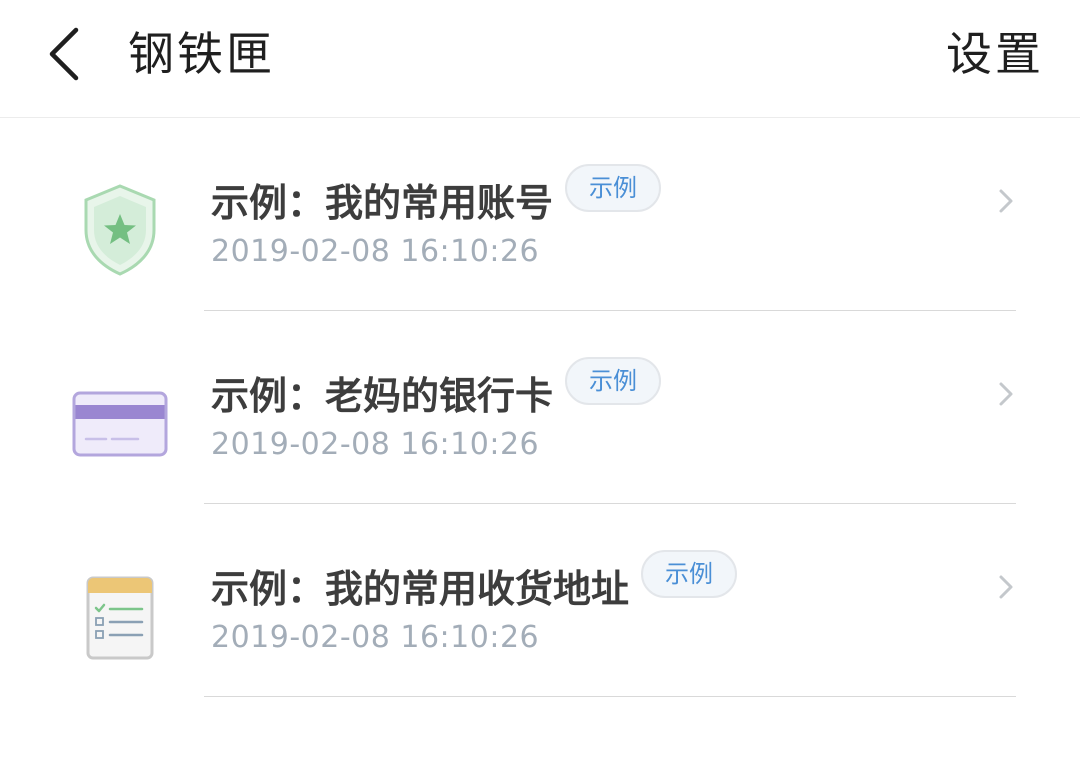 The width and height of the screenshot is (1080, 768). Describe the element at coordinates (610, 696) in the screenshot. I see `divider` at that location.